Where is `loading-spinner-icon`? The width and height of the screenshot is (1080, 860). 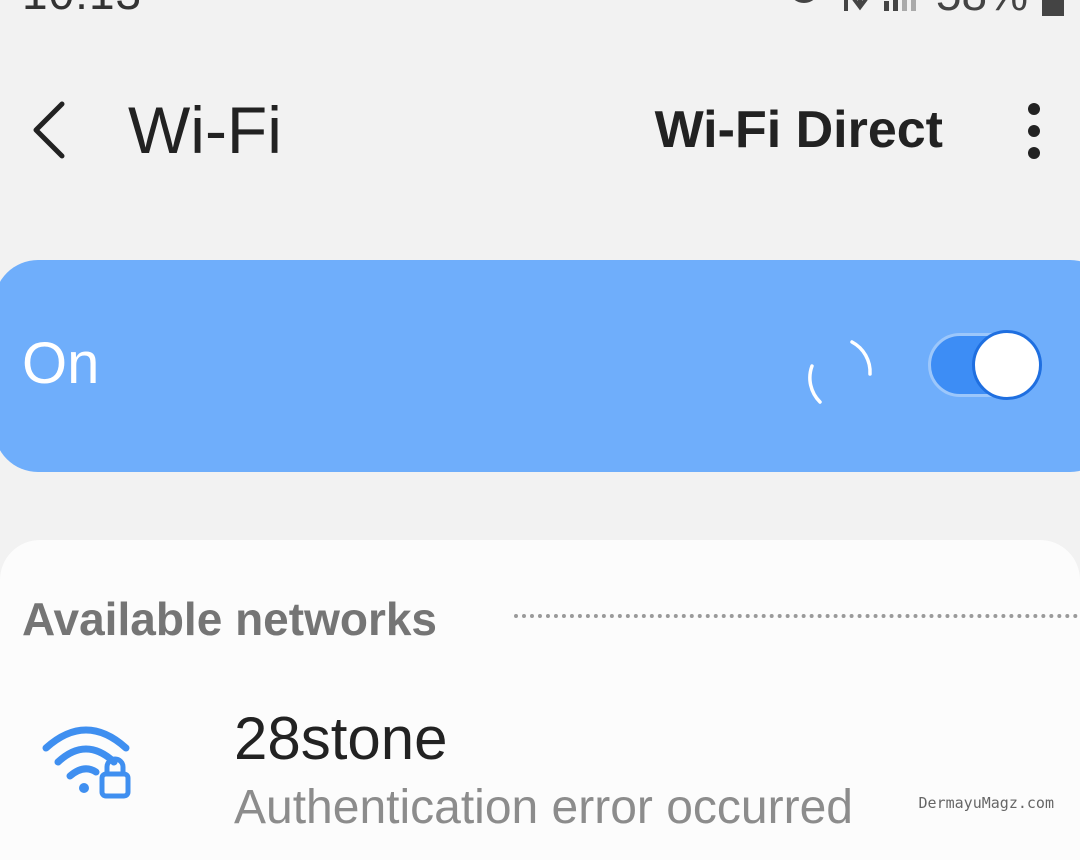
loading-spinner-icon is located at coordinates (840, 372).